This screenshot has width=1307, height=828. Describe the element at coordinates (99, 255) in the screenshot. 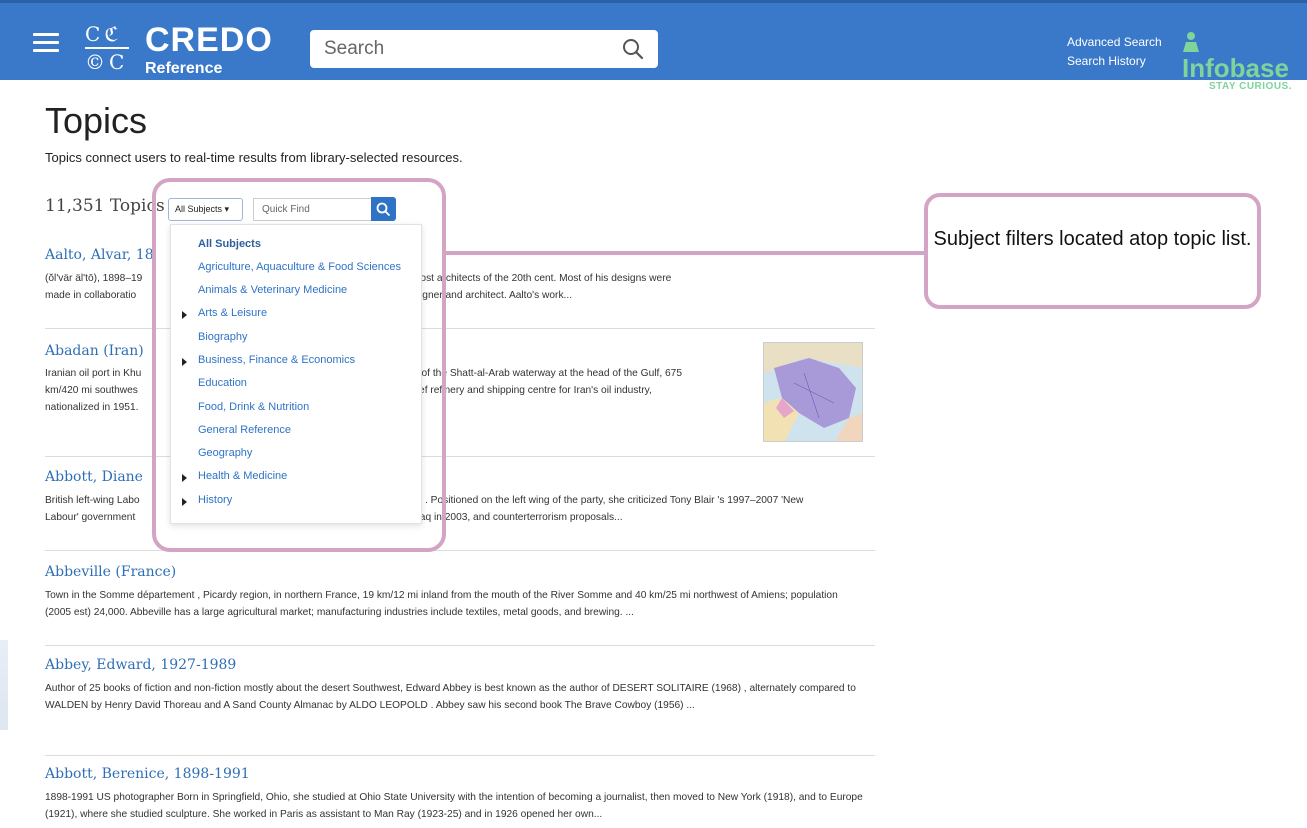

I see `topic-title-link: Aalto, Alvar, 18` at that location.